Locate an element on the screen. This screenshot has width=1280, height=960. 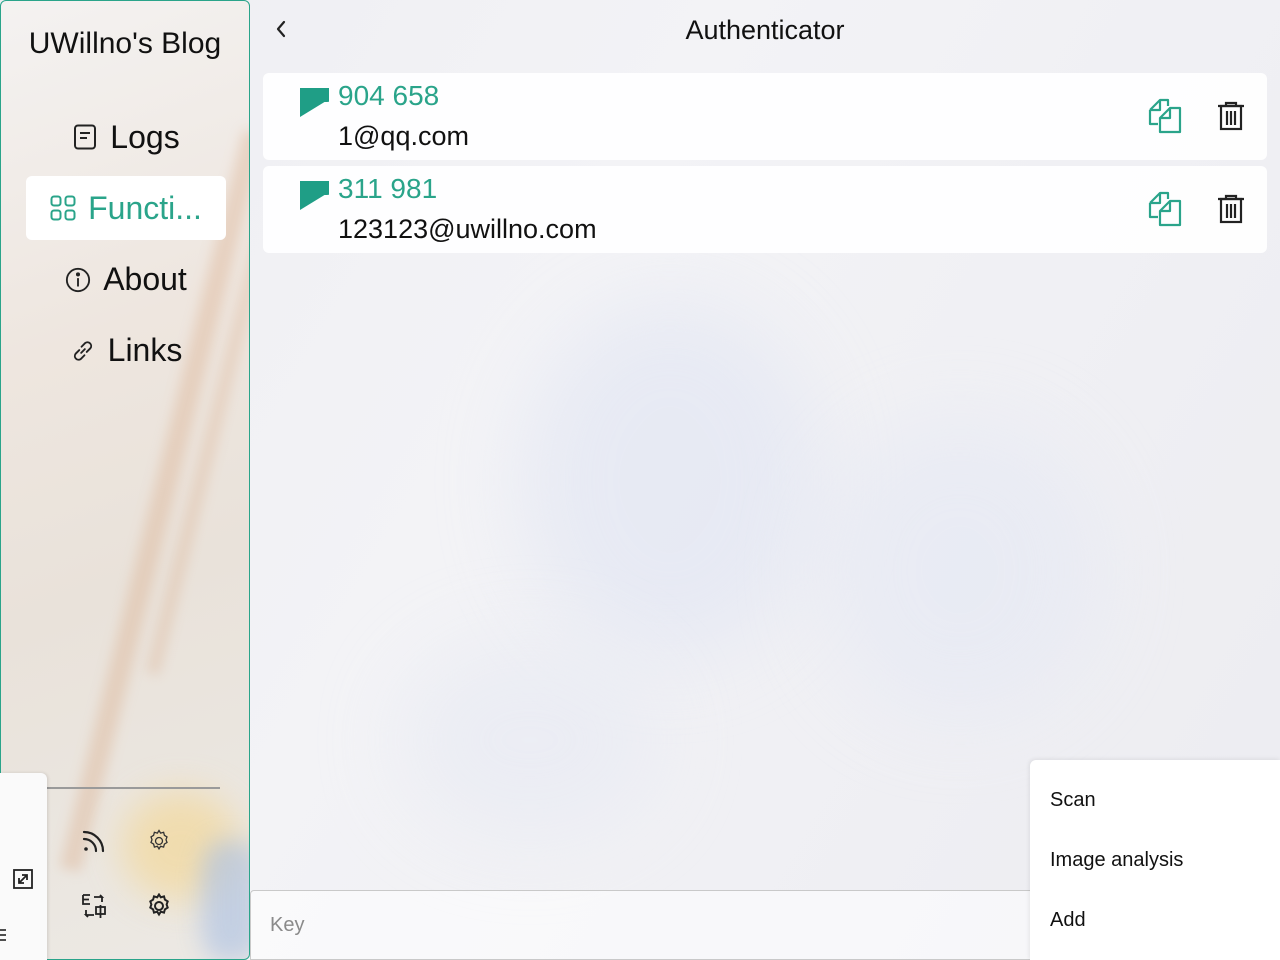
sidebar-item-logs: Logs is located at coordinates (126, 137).